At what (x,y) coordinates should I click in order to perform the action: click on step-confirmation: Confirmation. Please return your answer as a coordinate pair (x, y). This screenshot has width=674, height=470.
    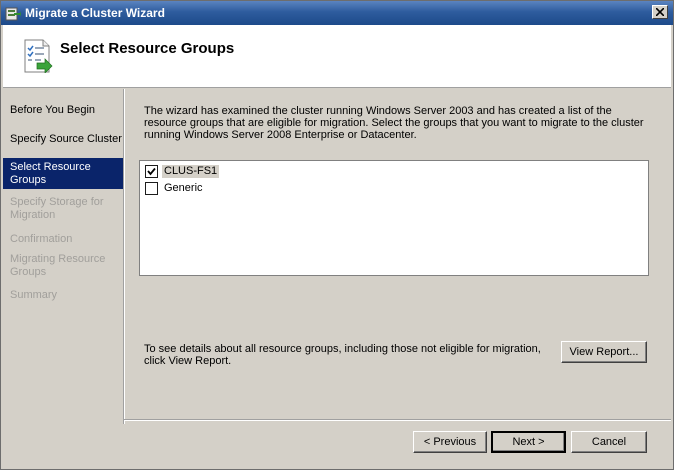
    Looking at the image, I should click on (41, 239).